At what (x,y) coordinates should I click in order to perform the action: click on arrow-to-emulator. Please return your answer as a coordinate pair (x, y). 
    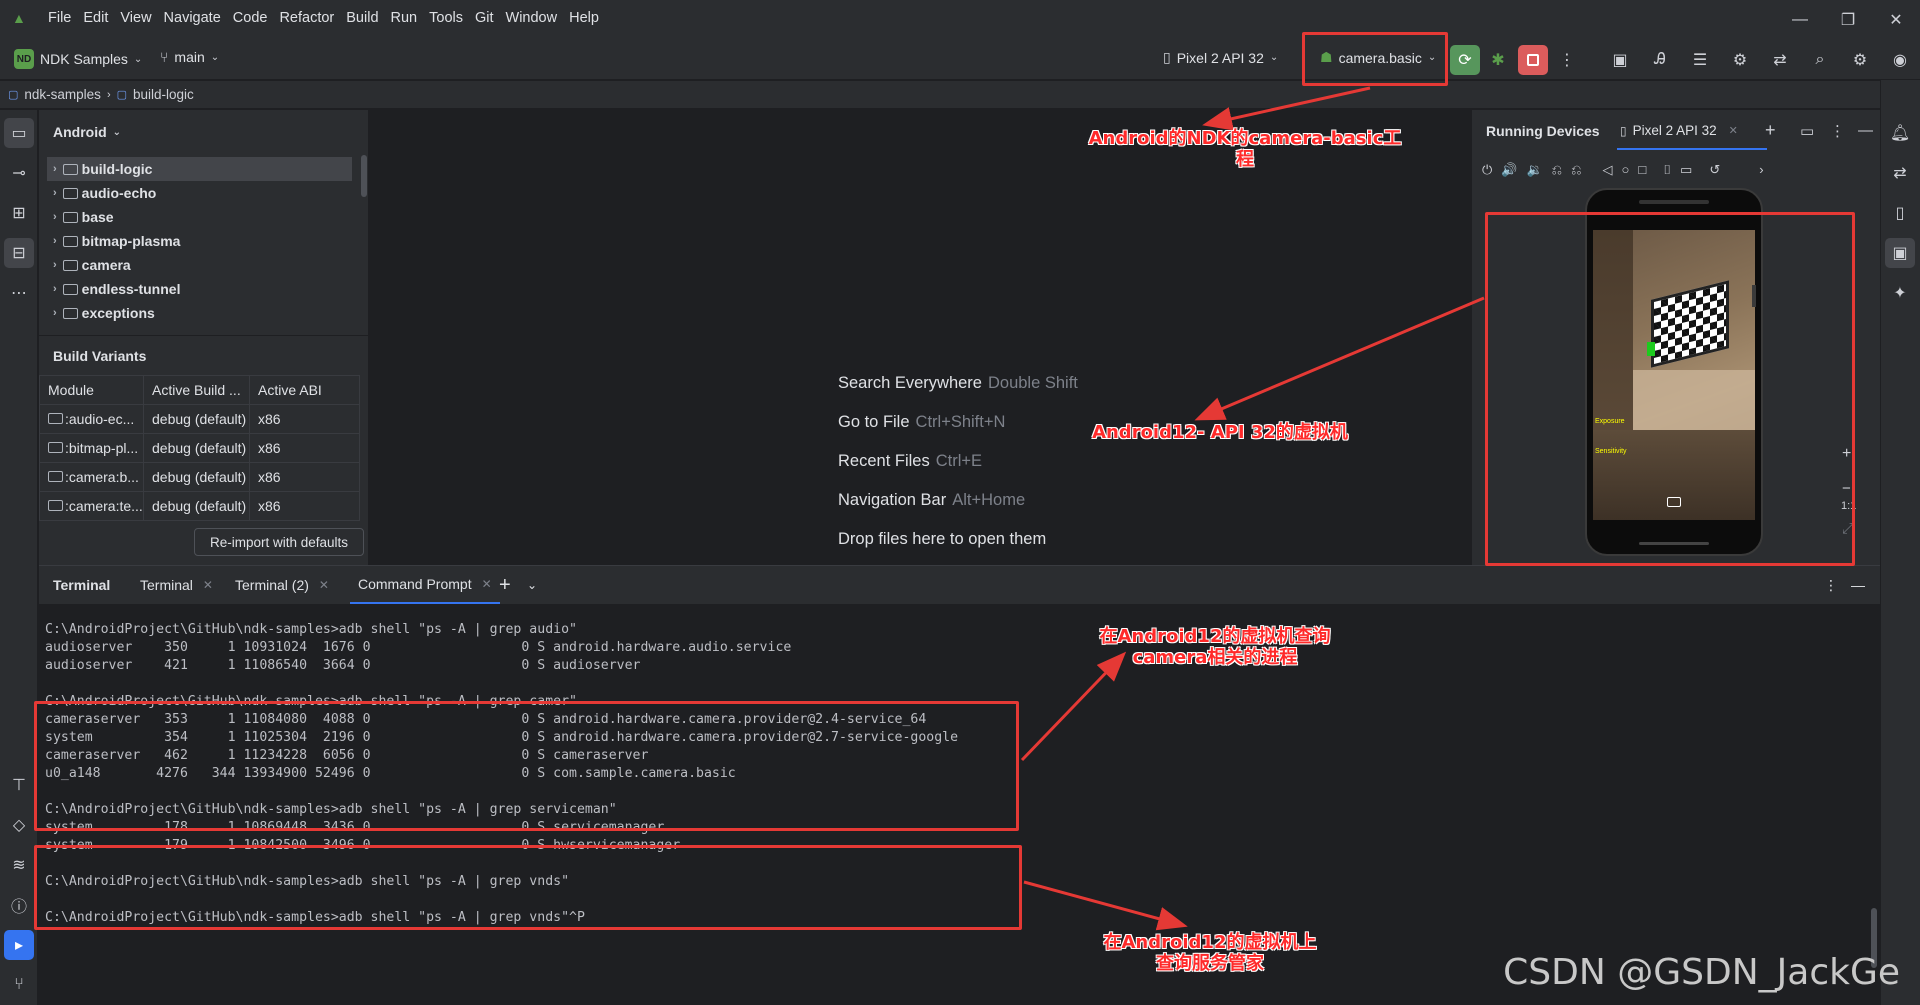
    Looking at the image, I should click on (1339, 358).